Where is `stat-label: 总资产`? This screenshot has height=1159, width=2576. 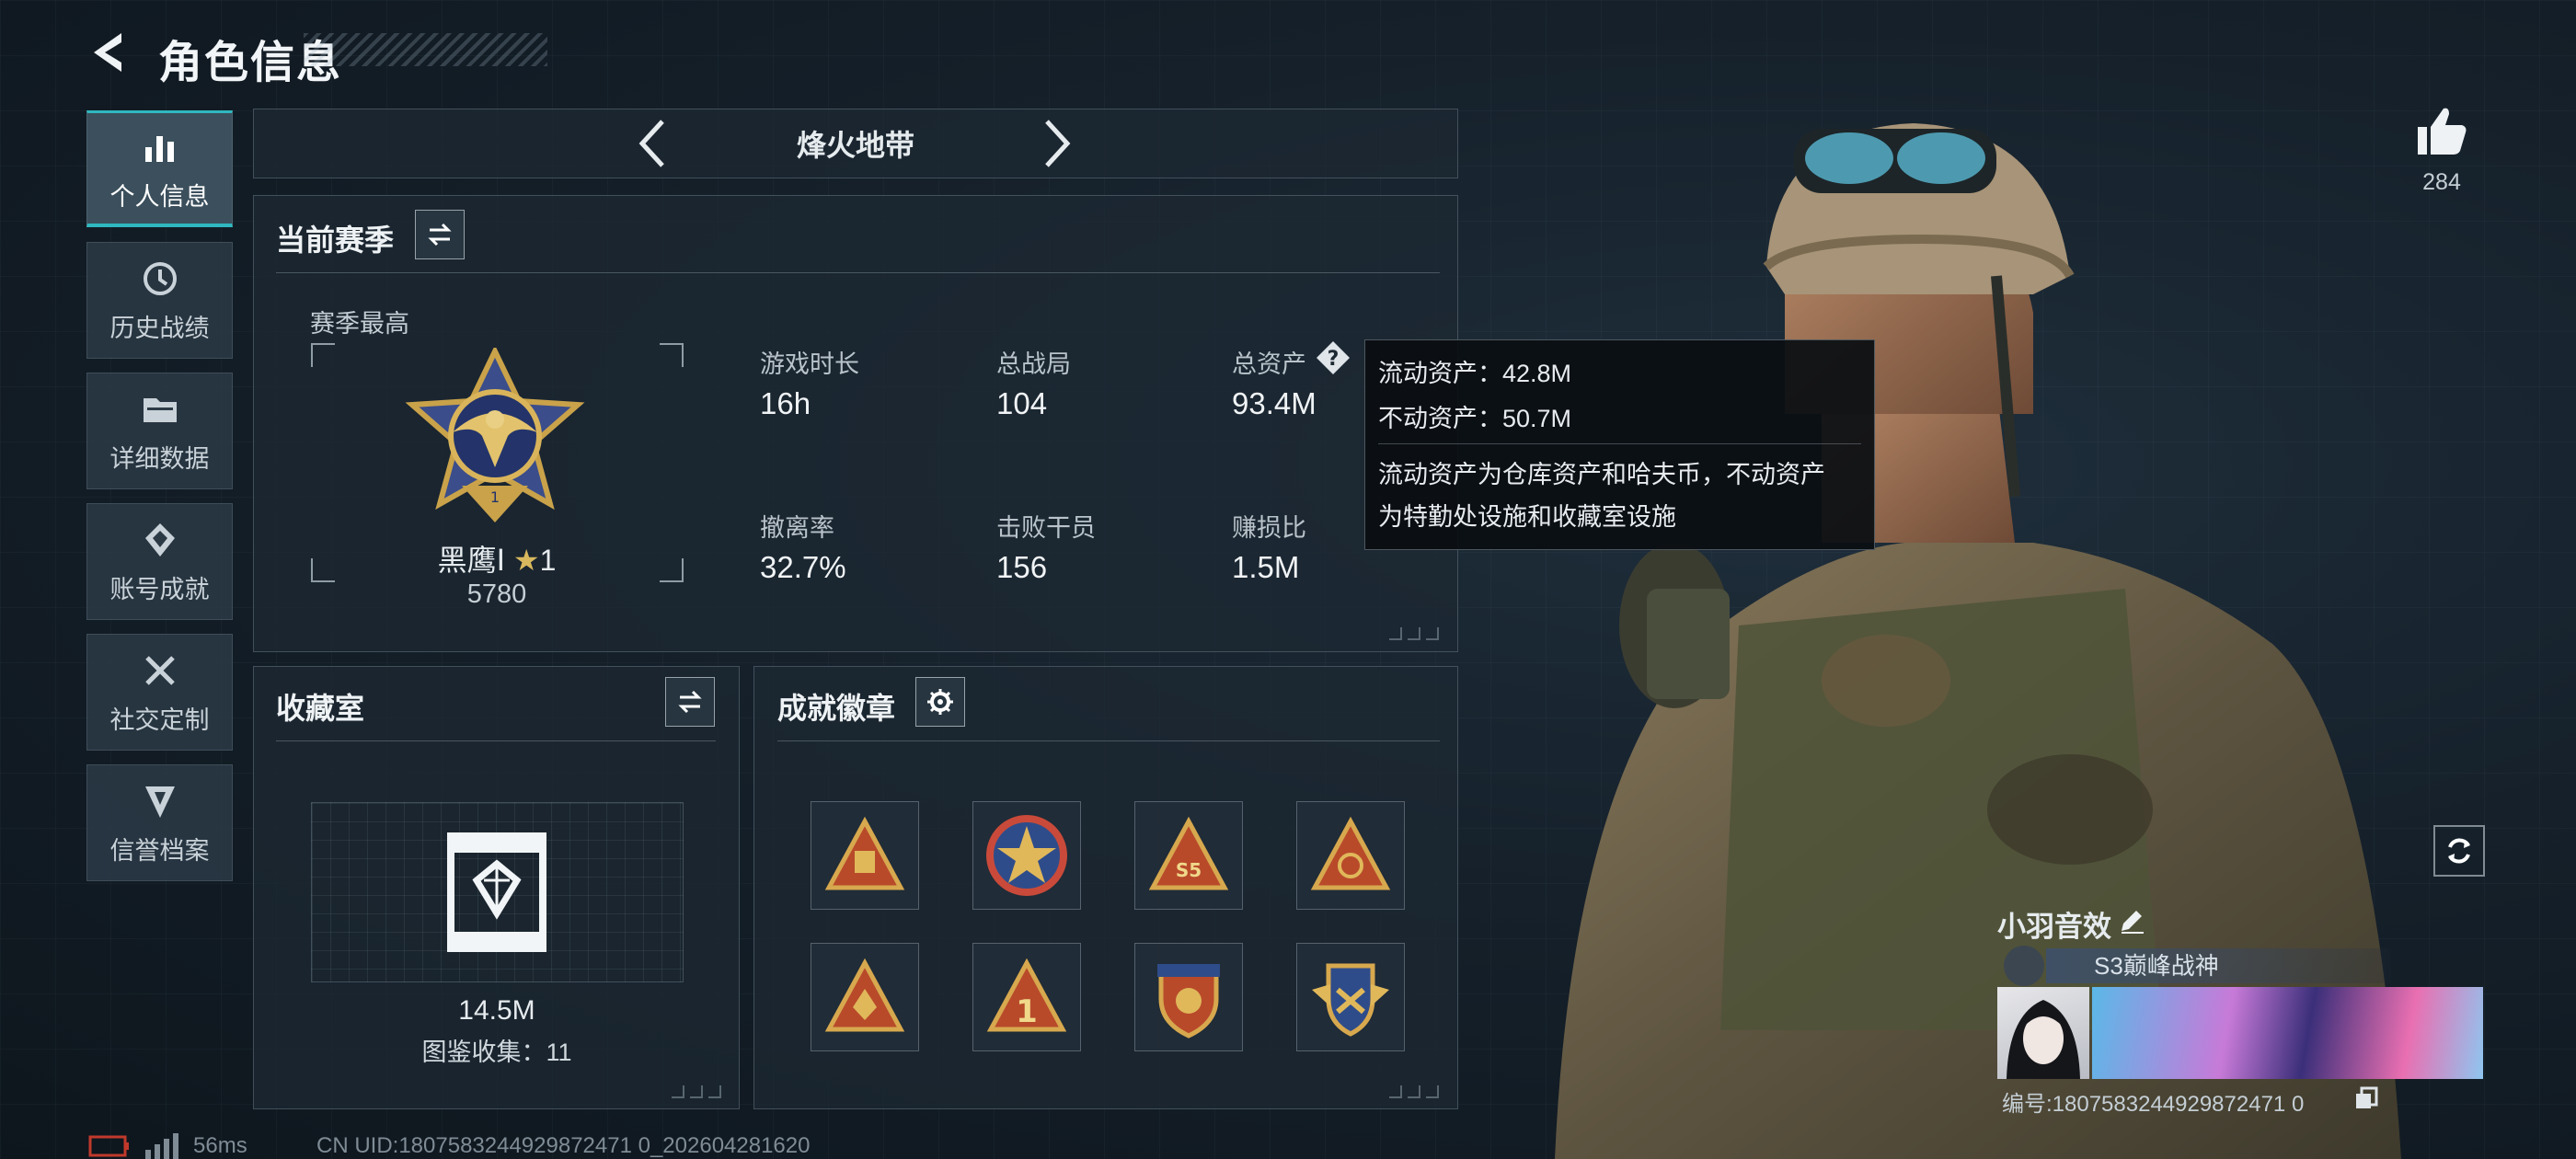 stat-label: 总资产 is located at coordinates (1269, 364).